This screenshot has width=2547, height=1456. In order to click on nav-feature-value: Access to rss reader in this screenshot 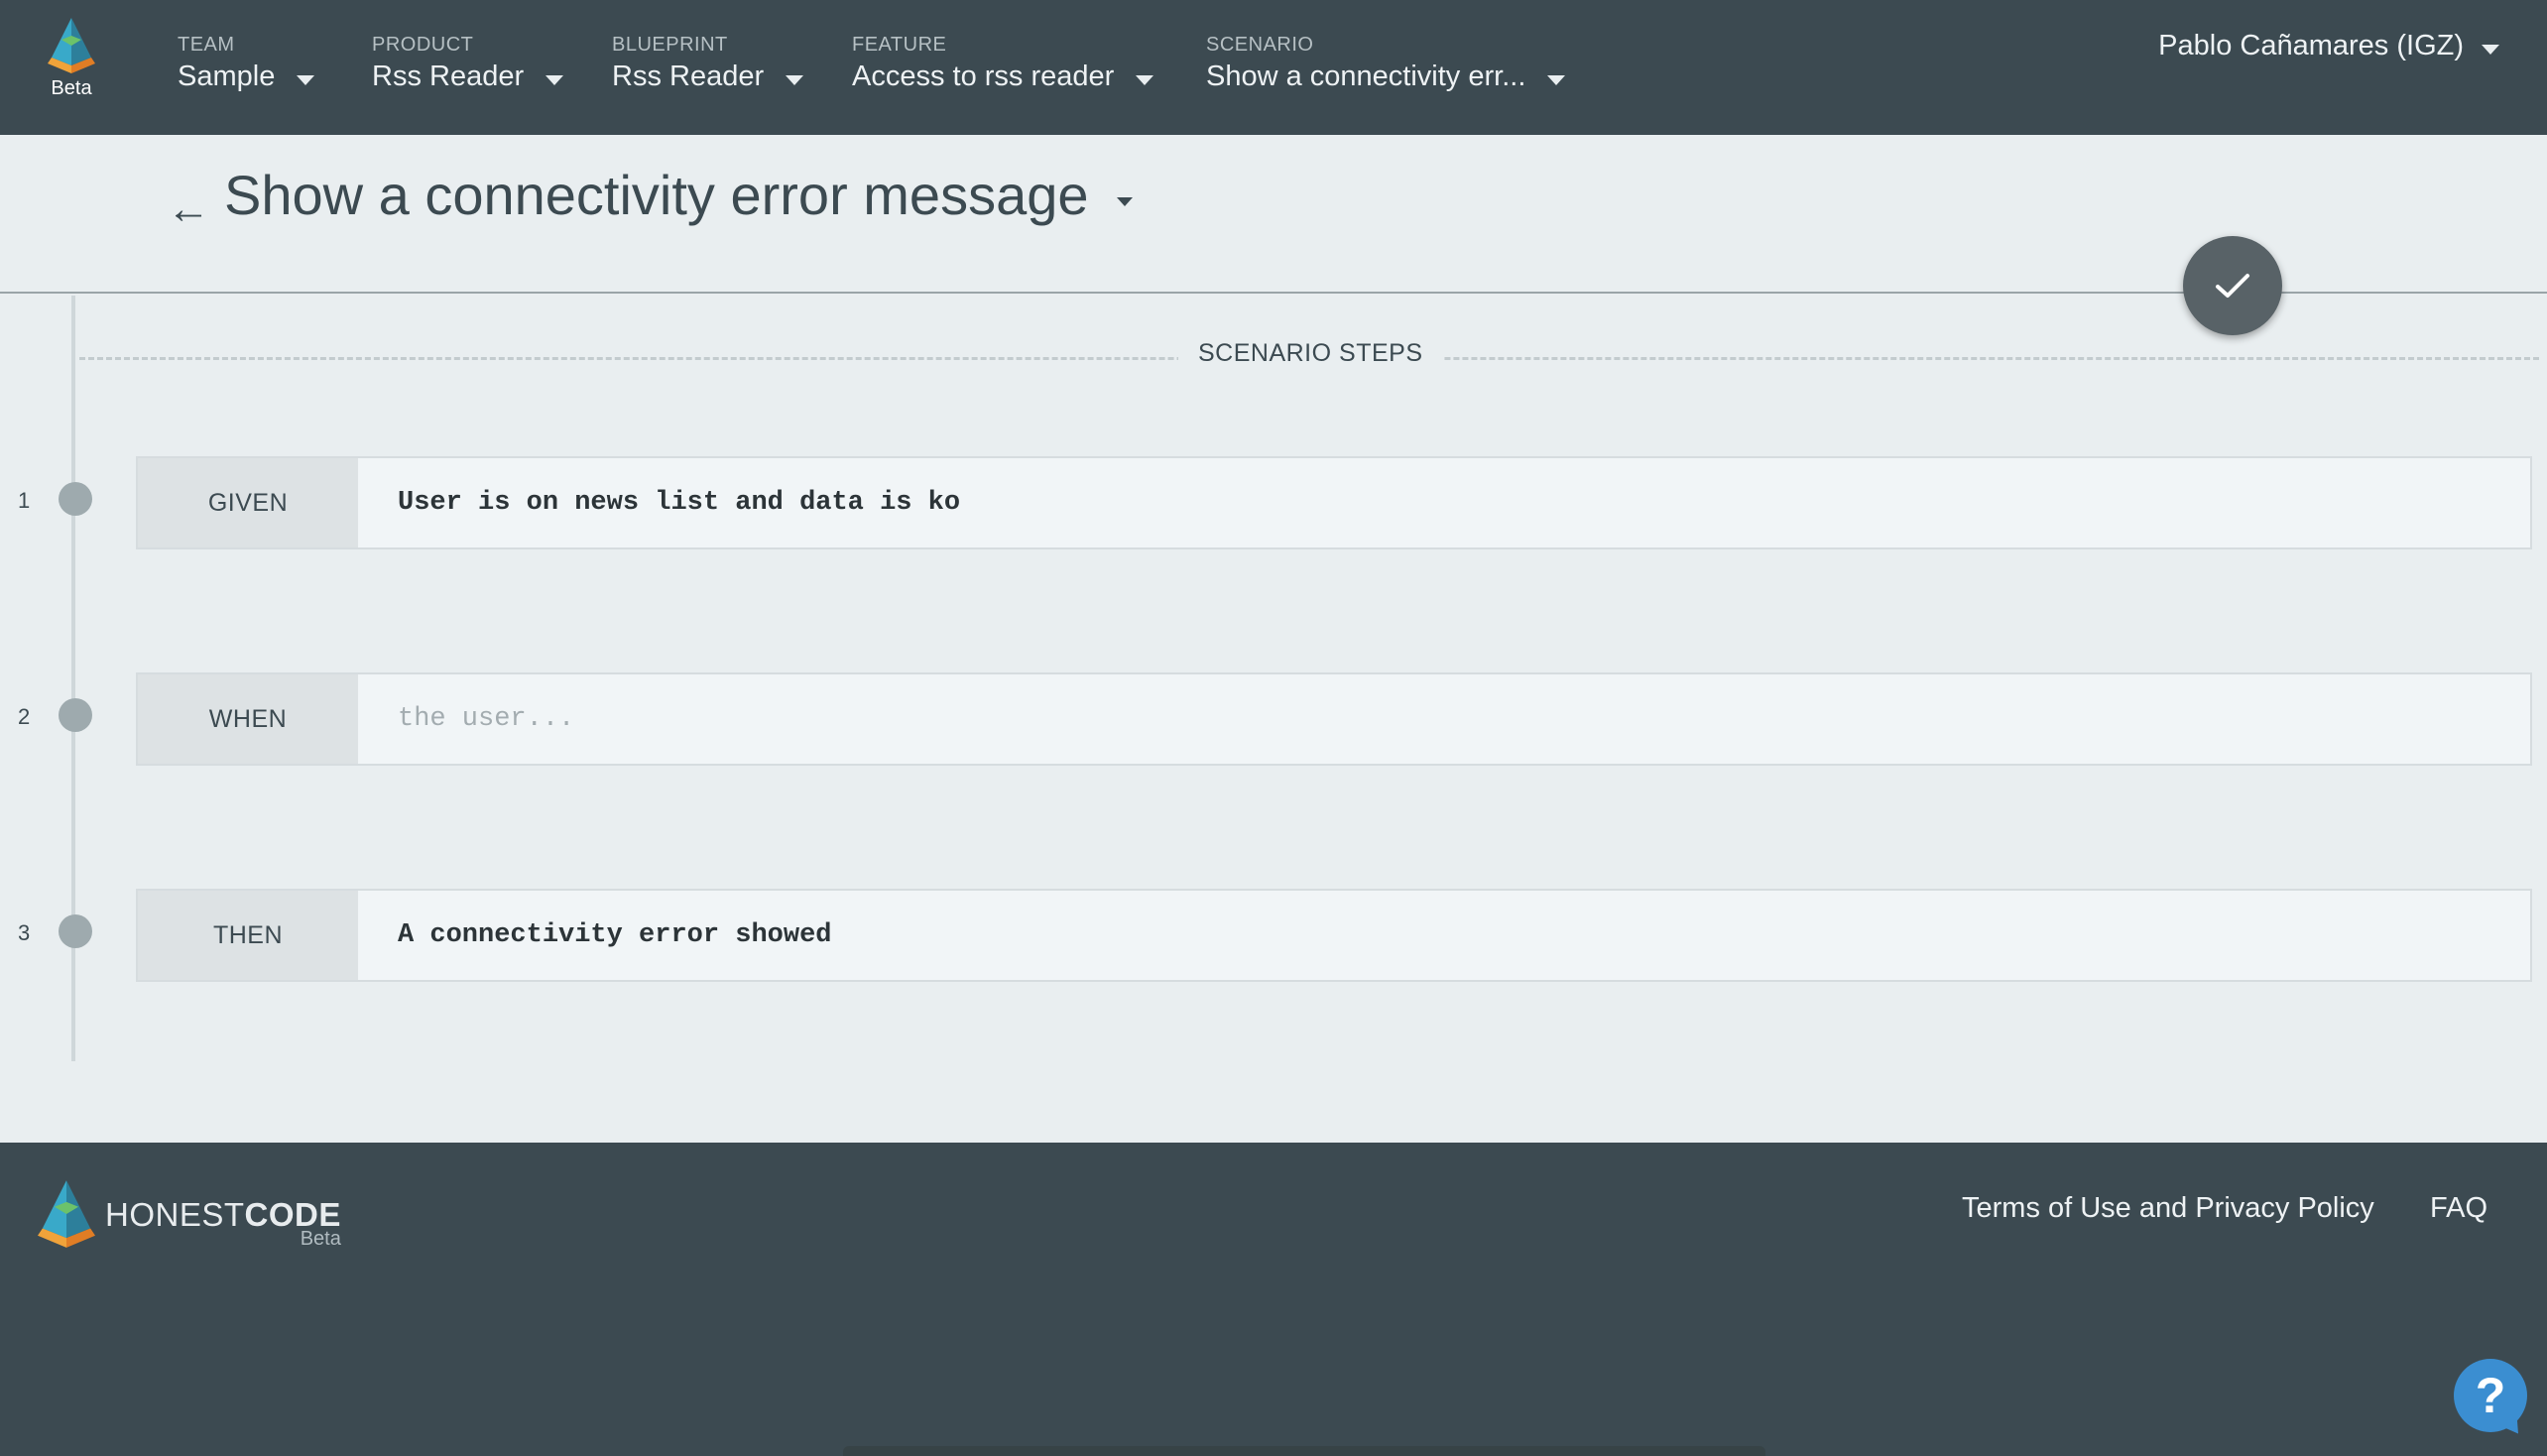, I will do `click(983, 76)`.